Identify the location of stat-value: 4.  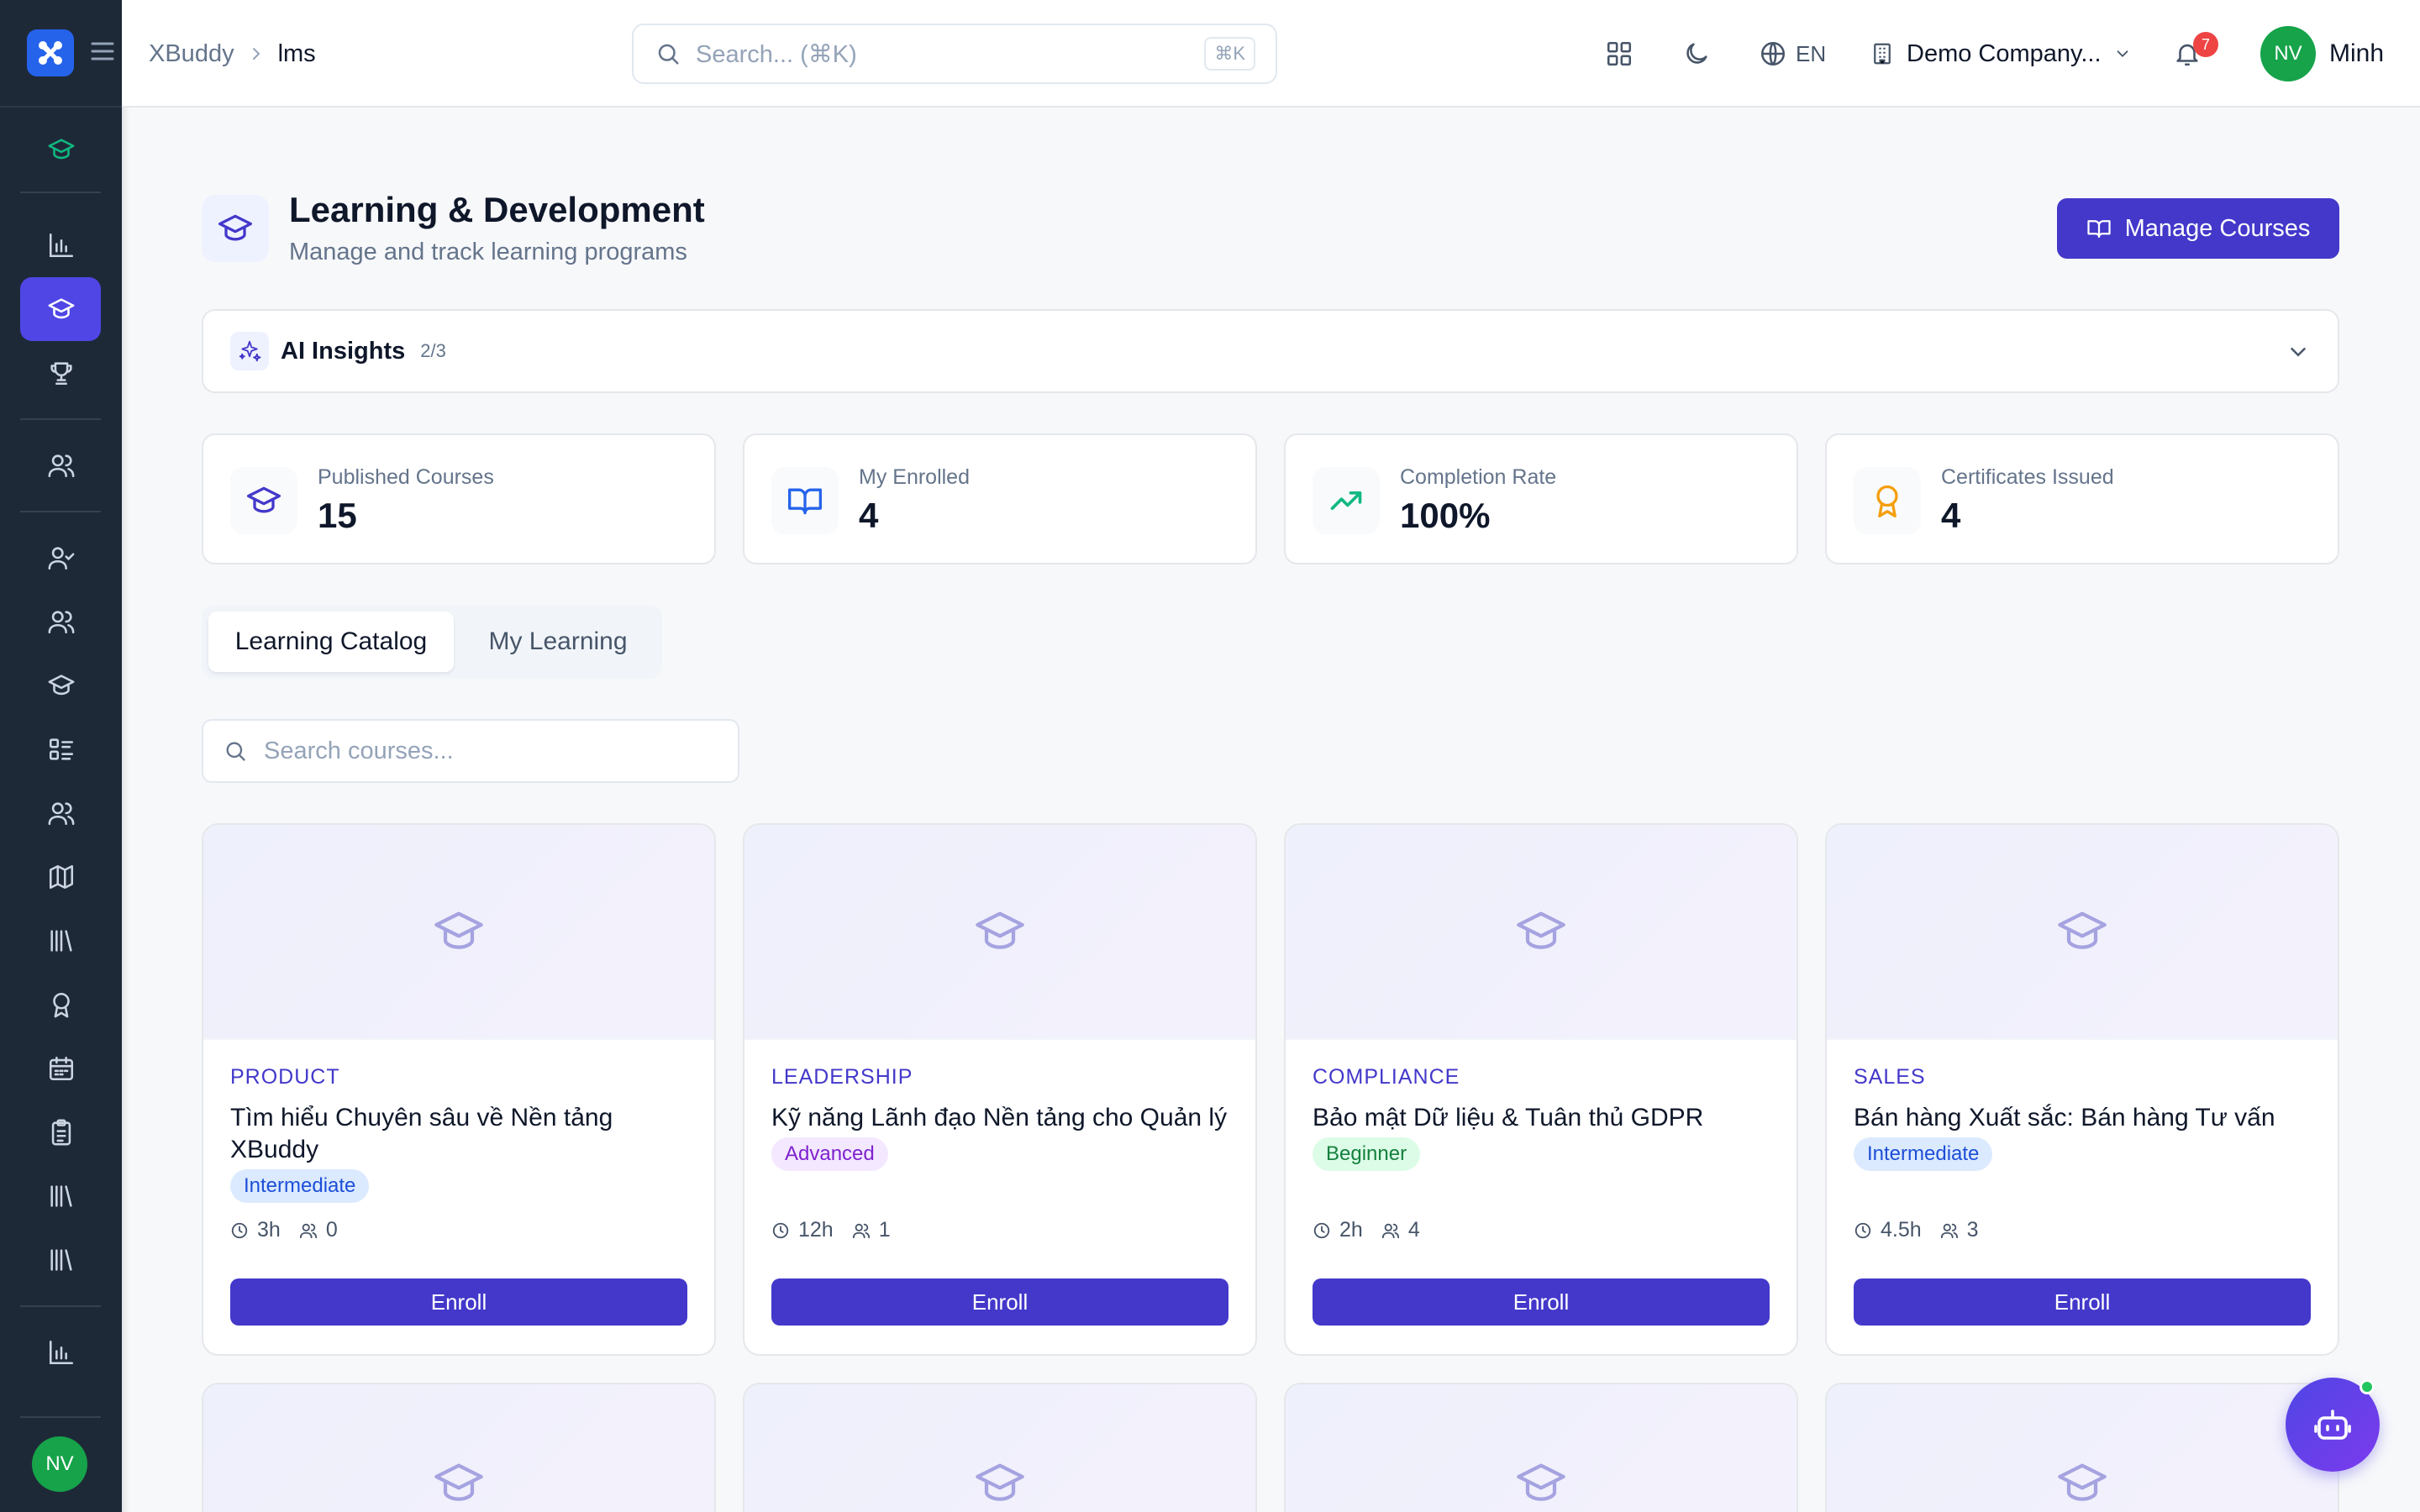
(1951, 515).